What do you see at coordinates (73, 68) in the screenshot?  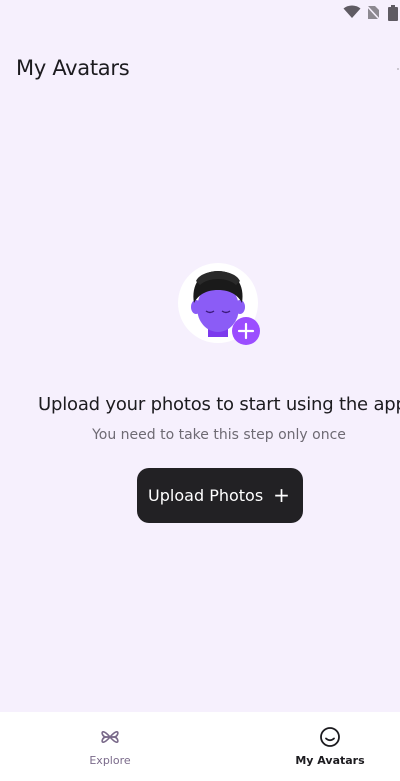 I see `page-title: My Avatars` at bounding box center [73, 68].